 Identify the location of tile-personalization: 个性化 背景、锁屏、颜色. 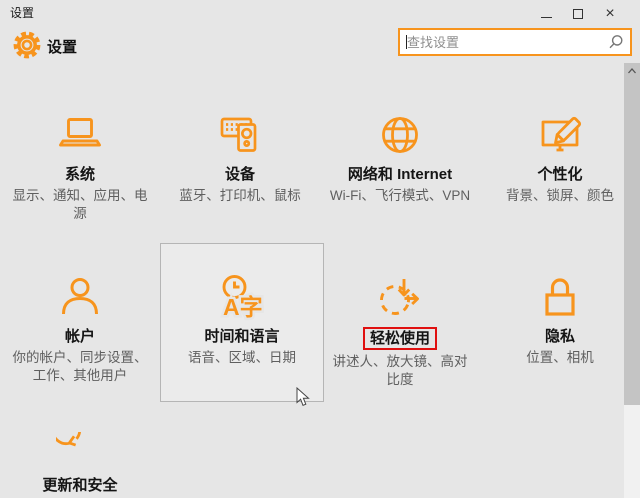
(560, 162).